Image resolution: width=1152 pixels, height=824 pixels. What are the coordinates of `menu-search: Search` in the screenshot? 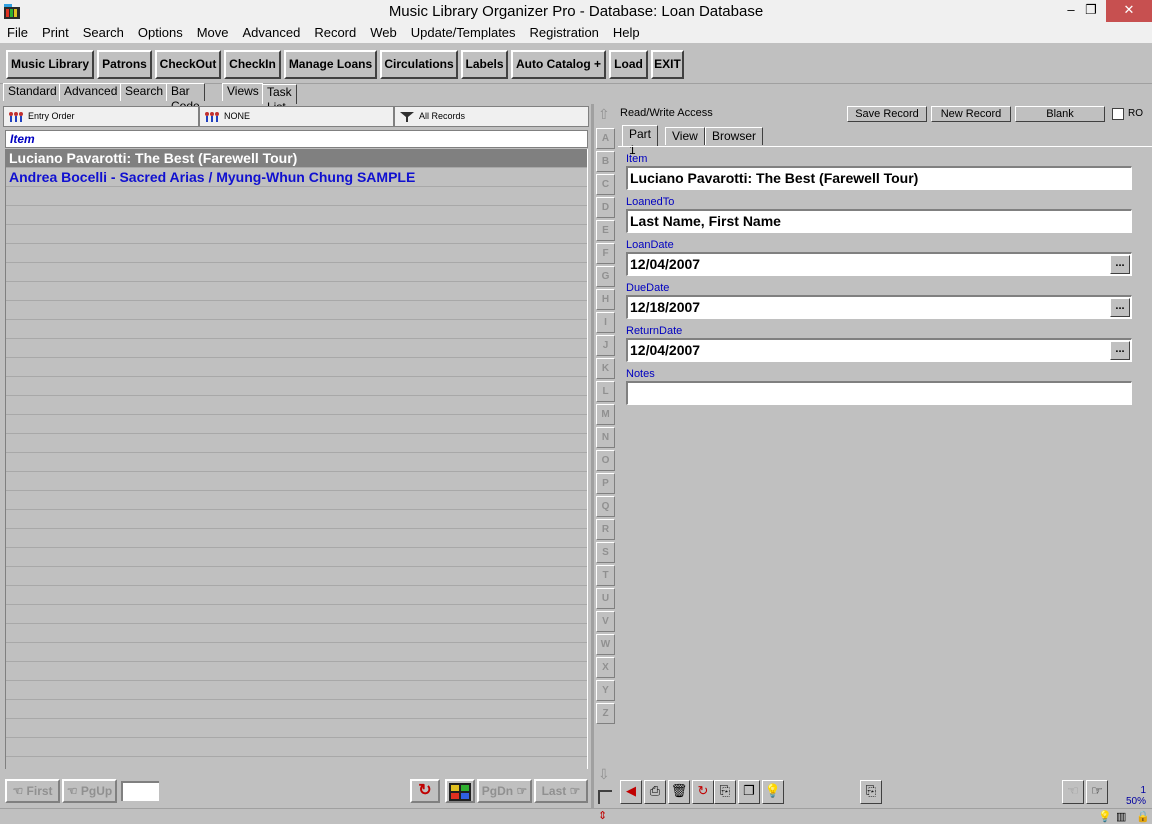 It's located at (103, 32).